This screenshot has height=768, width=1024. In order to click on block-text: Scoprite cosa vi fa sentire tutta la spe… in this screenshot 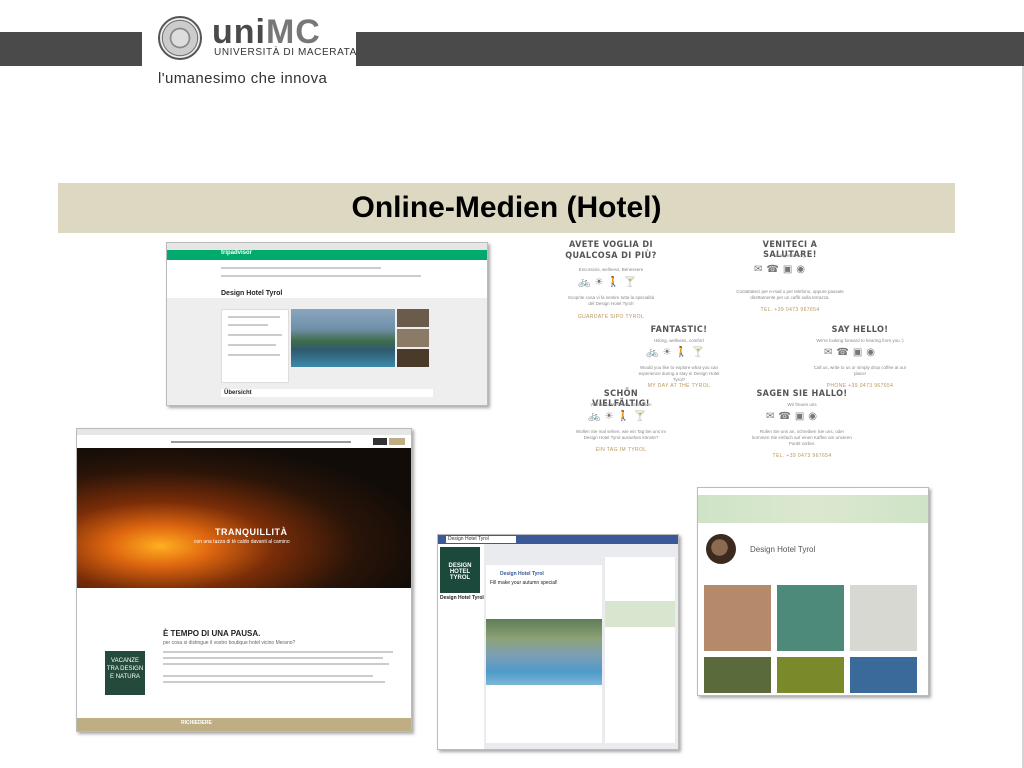, I will do `click(611, 300)`.